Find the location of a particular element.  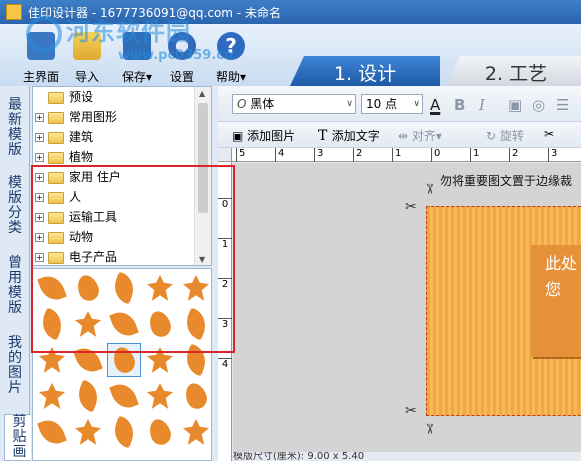

font-name-select: O 黑体 ∨ is located at coordinates (294, 104).